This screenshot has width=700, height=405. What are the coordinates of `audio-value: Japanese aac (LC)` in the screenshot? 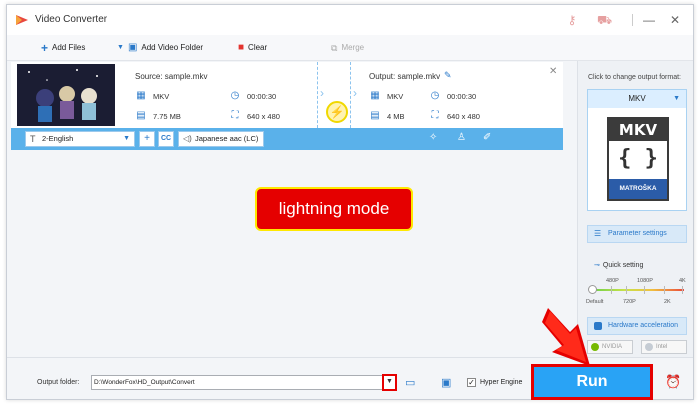 It's located at (227, 138).